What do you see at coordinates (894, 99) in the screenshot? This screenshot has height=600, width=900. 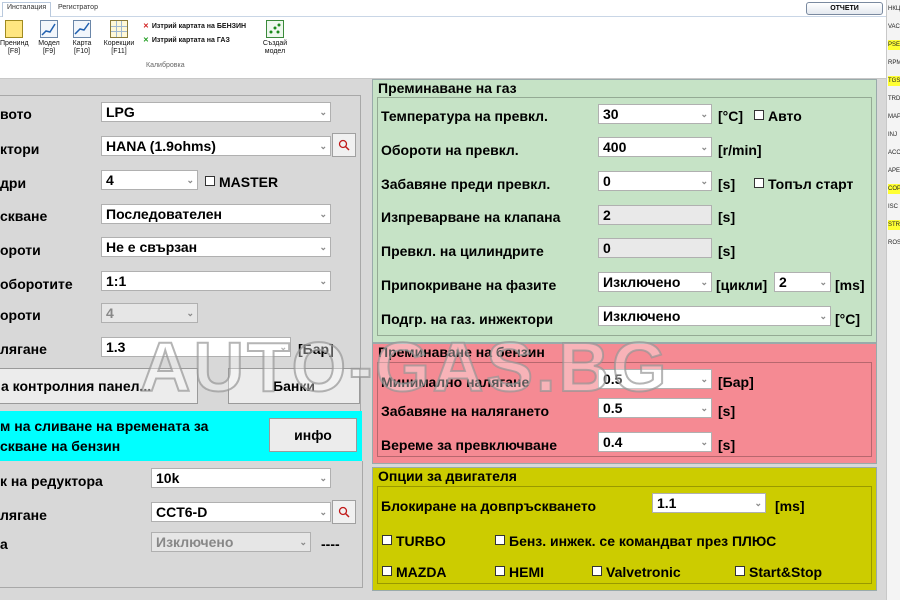 I see `side-item: TRD` at bounding box center [894, 99].